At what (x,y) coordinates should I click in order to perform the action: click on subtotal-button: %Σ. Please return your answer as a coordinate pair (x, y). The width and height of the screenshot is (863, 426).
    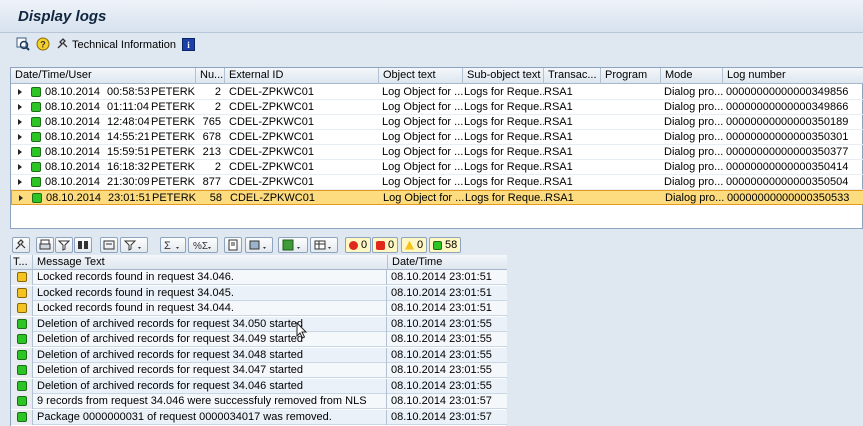
    Looking at the image, I should click on (203, 245).